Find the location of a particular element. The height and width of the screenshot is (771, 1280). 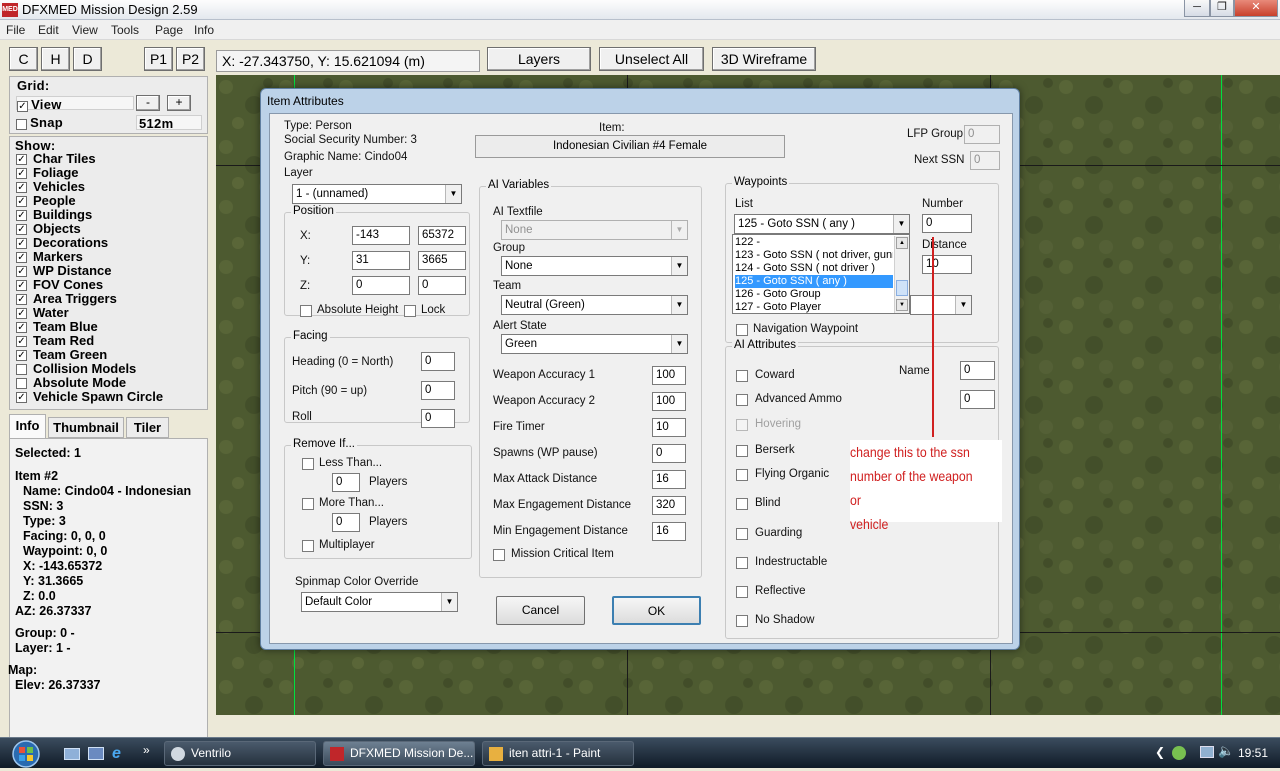

show-item: ✓ Objects is located at coordinates (90, 229).